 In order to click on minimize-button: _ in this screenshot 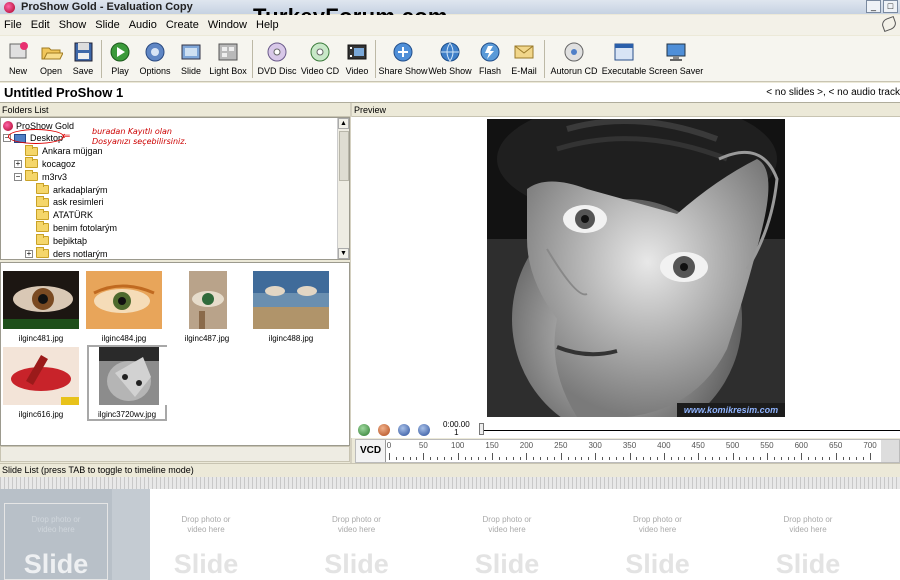, I will do `click(873, 6)`.